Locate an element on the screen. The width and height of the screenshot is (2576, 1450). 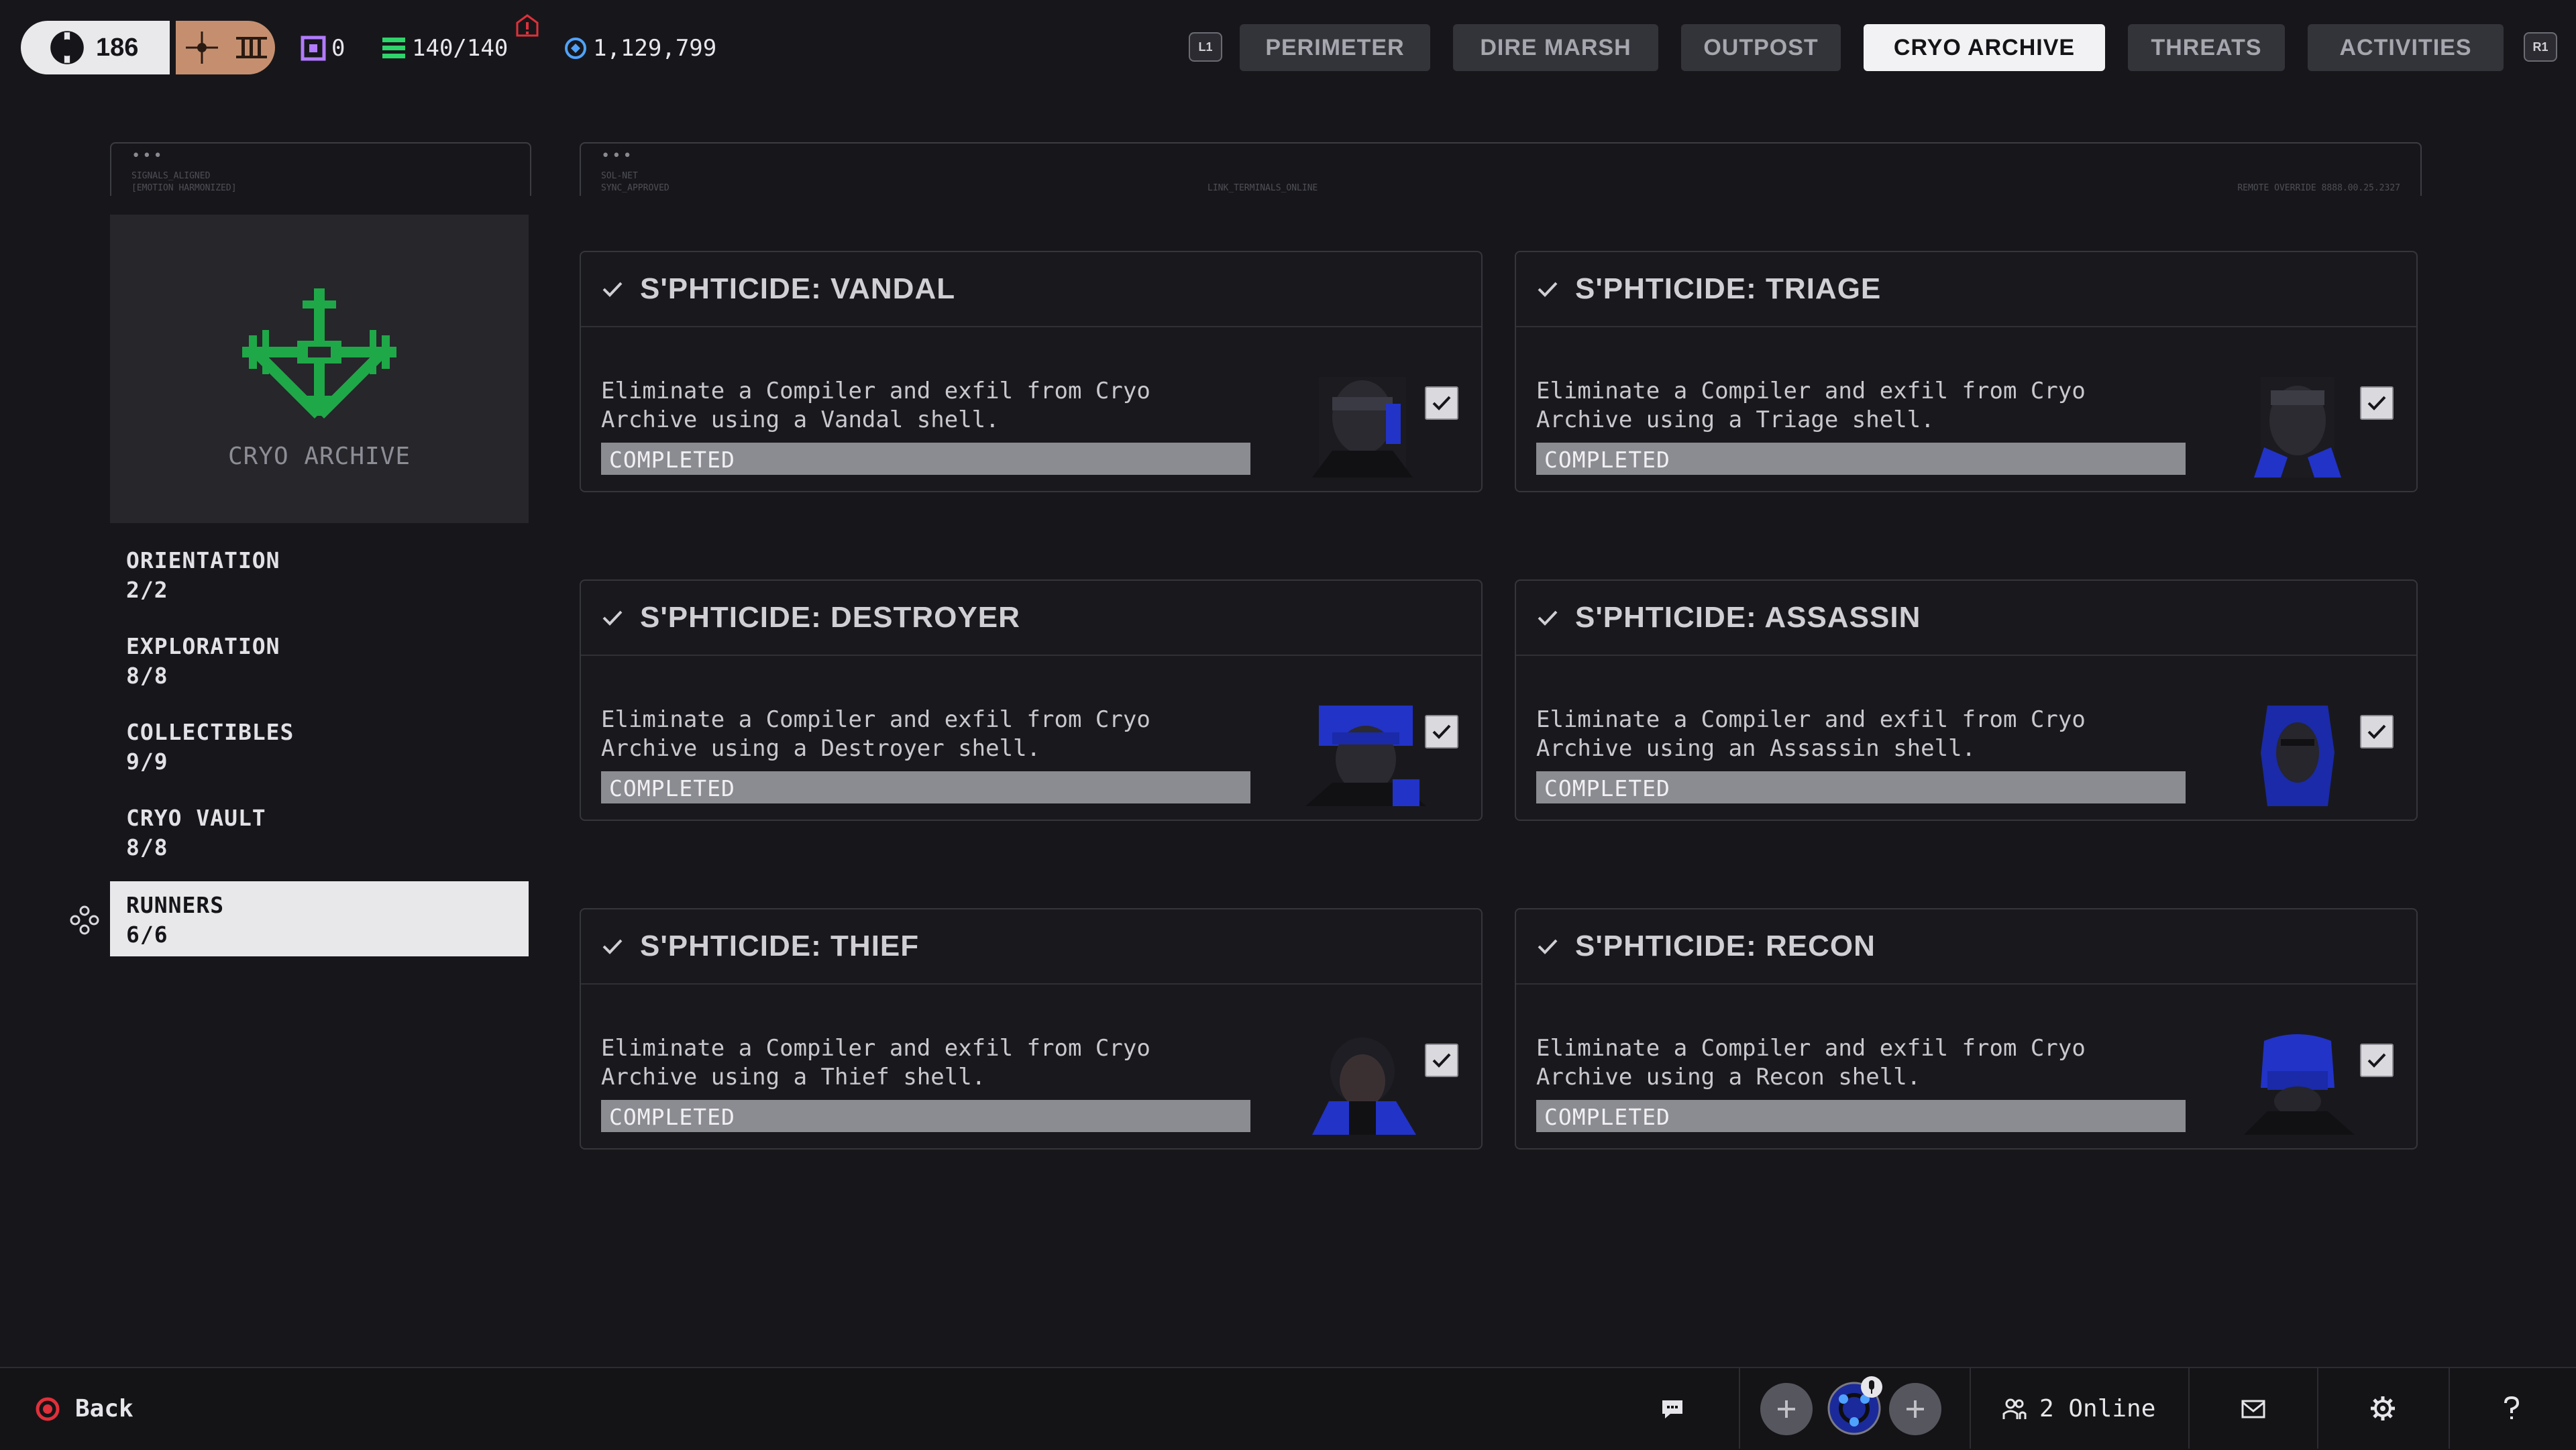
tab-threats: THREATS is located at coordinates (2206, 47).